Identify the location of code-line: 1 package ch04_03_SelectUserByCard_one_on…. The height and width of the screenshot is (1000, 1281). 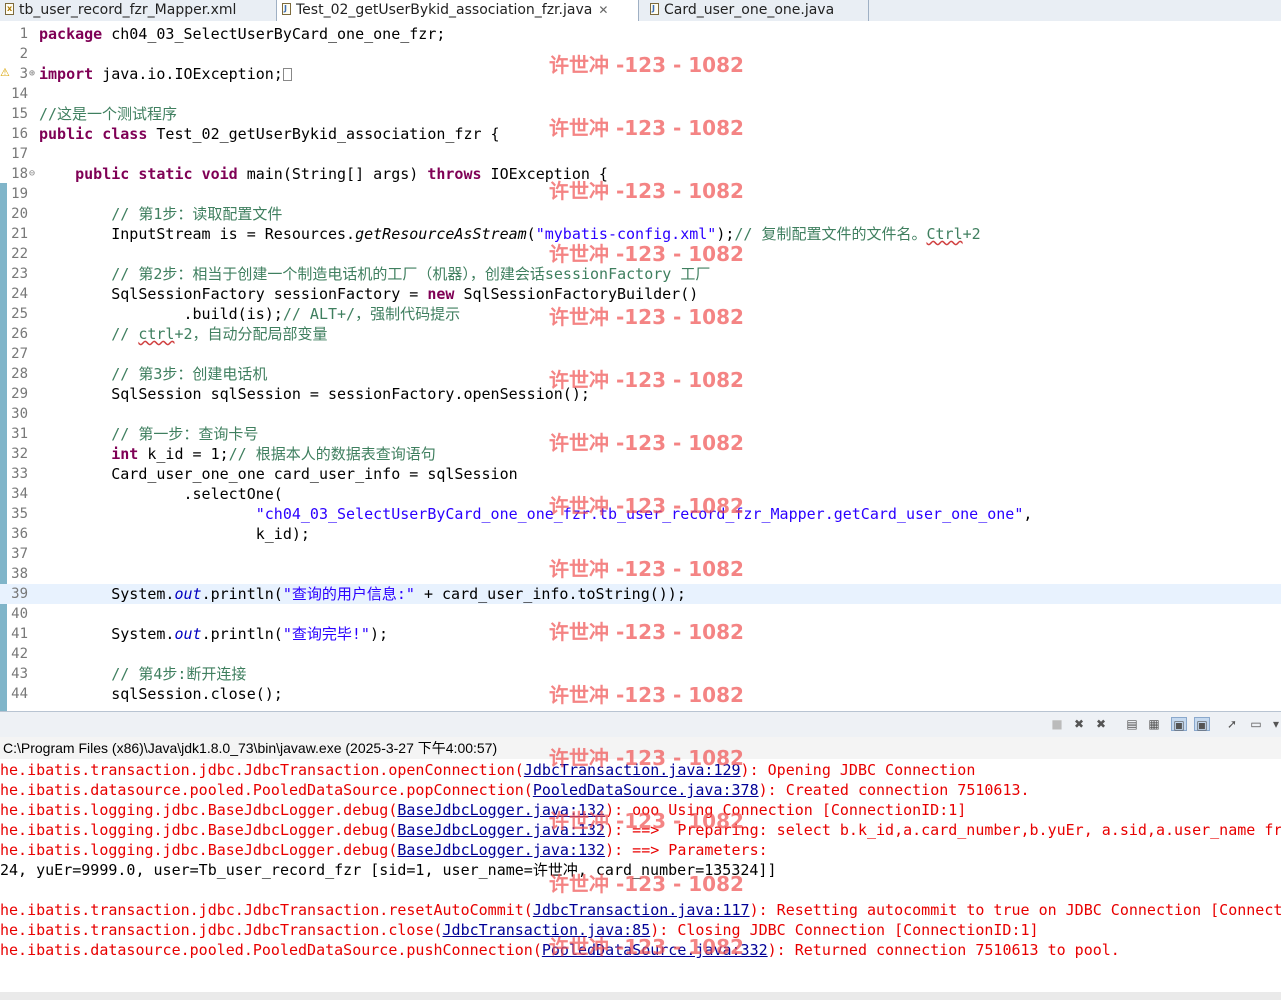
(640, 34).